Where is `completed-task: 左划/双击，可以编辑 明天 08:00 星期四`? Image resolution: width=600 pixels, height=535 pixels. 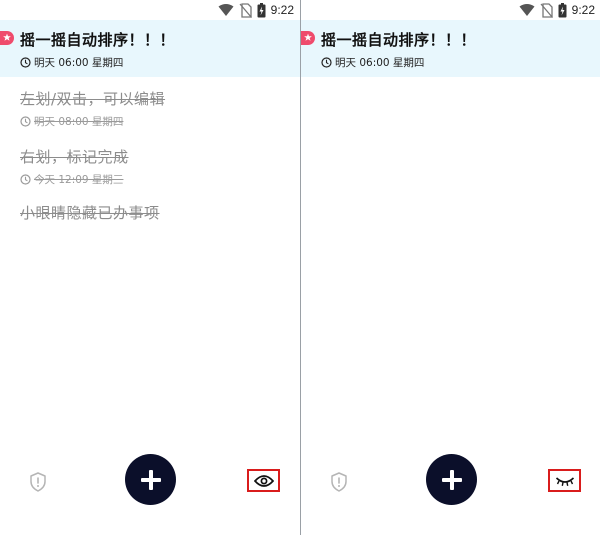 completed-task: 左划/双击，可以编辑 明天 08:00 星期四 is located at coordinates (150, 110).